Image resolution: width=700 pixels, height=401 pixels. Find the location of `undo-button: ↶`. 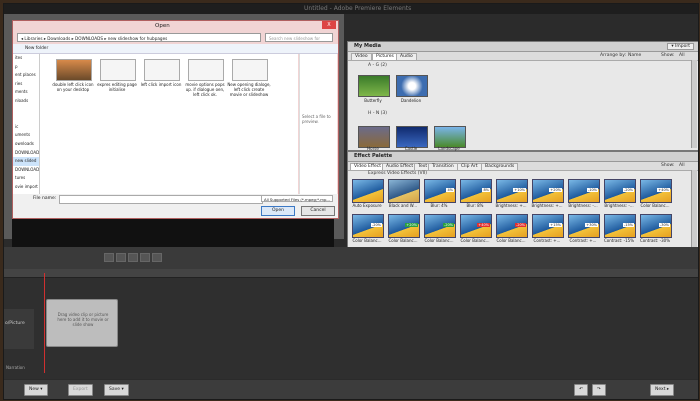

undo-button: ↶ is located at coordinates (581, 390).